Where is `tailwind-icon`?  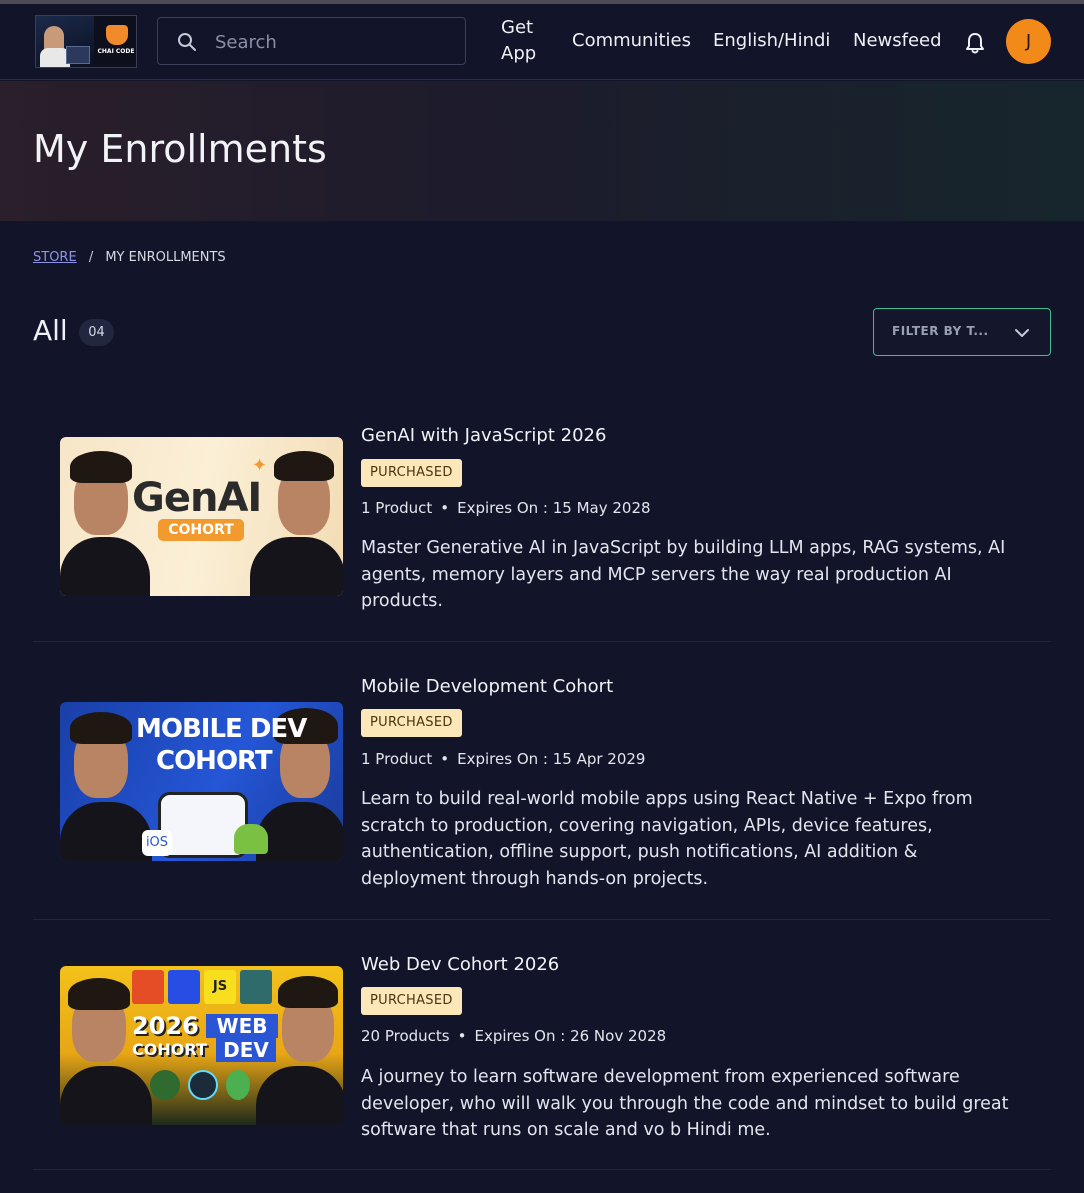
tailwind-icon is located at coordinates (256, 987).